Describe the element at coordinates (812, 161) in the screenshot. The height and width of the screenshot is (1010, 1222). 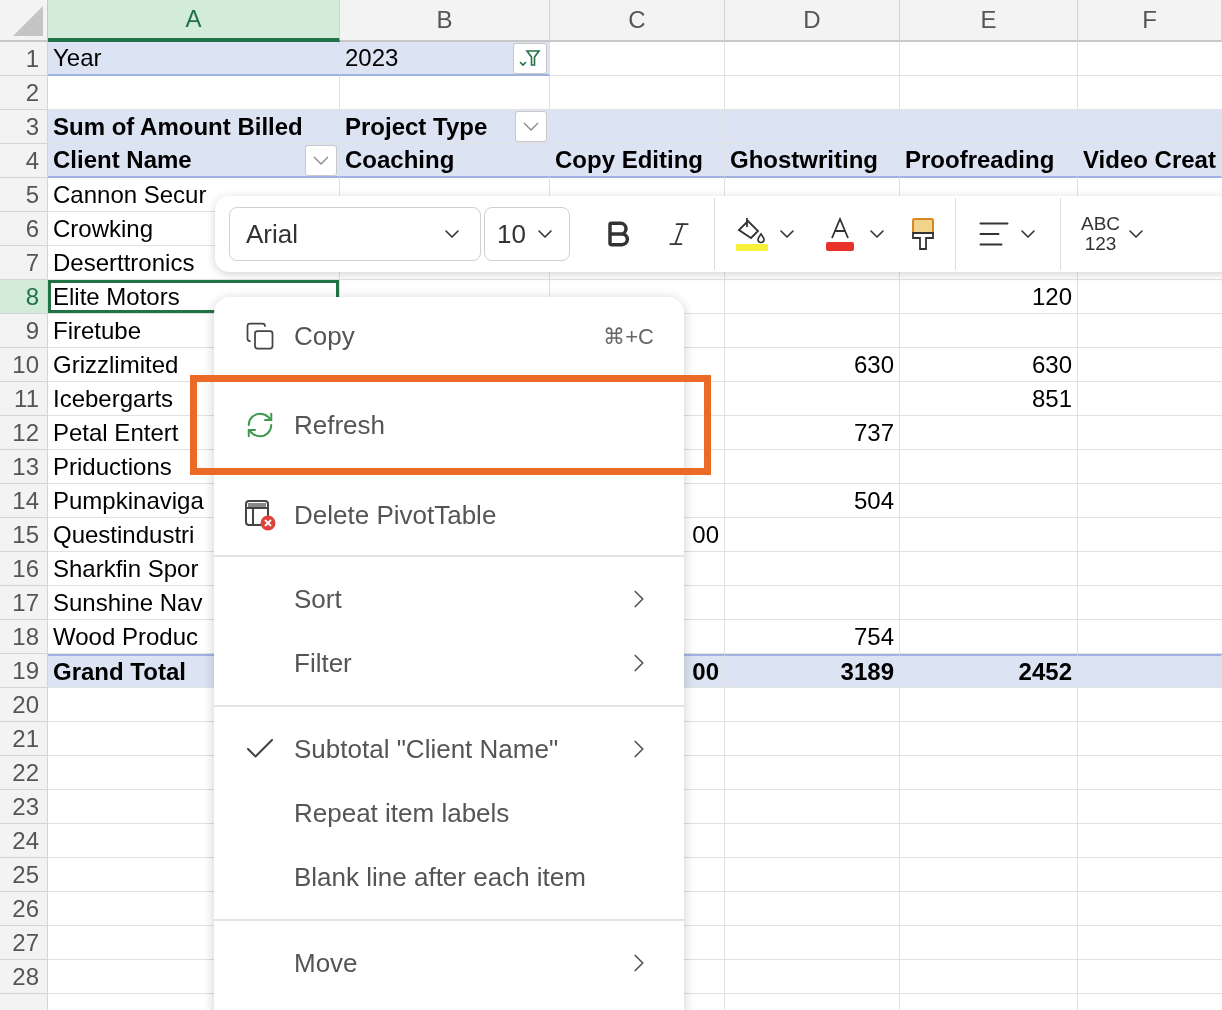
I see `table-cell: Ghostwriting` at that location.